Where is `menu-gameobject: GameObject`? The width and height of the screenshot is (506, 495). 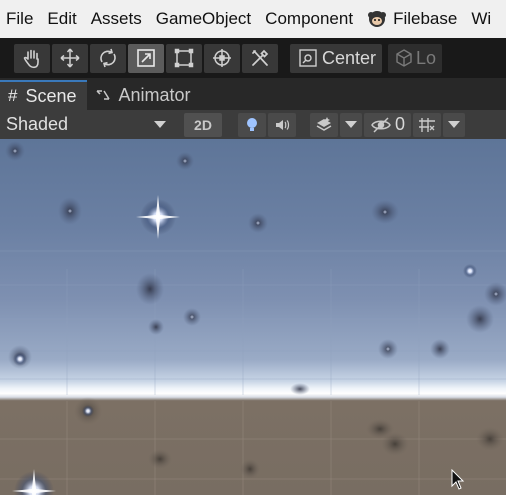
menu-gameobject: GameObject is located at coordinates (203, 19).